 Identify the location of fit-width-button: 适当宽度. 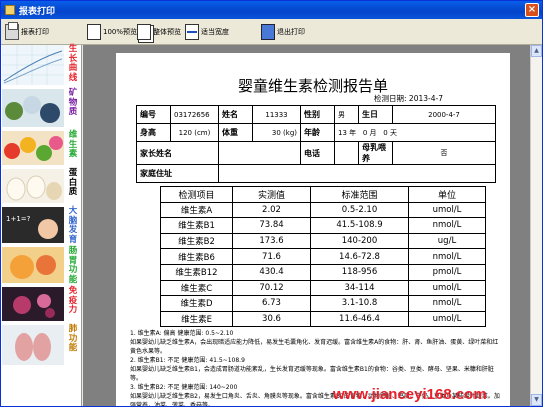
(207, 32).